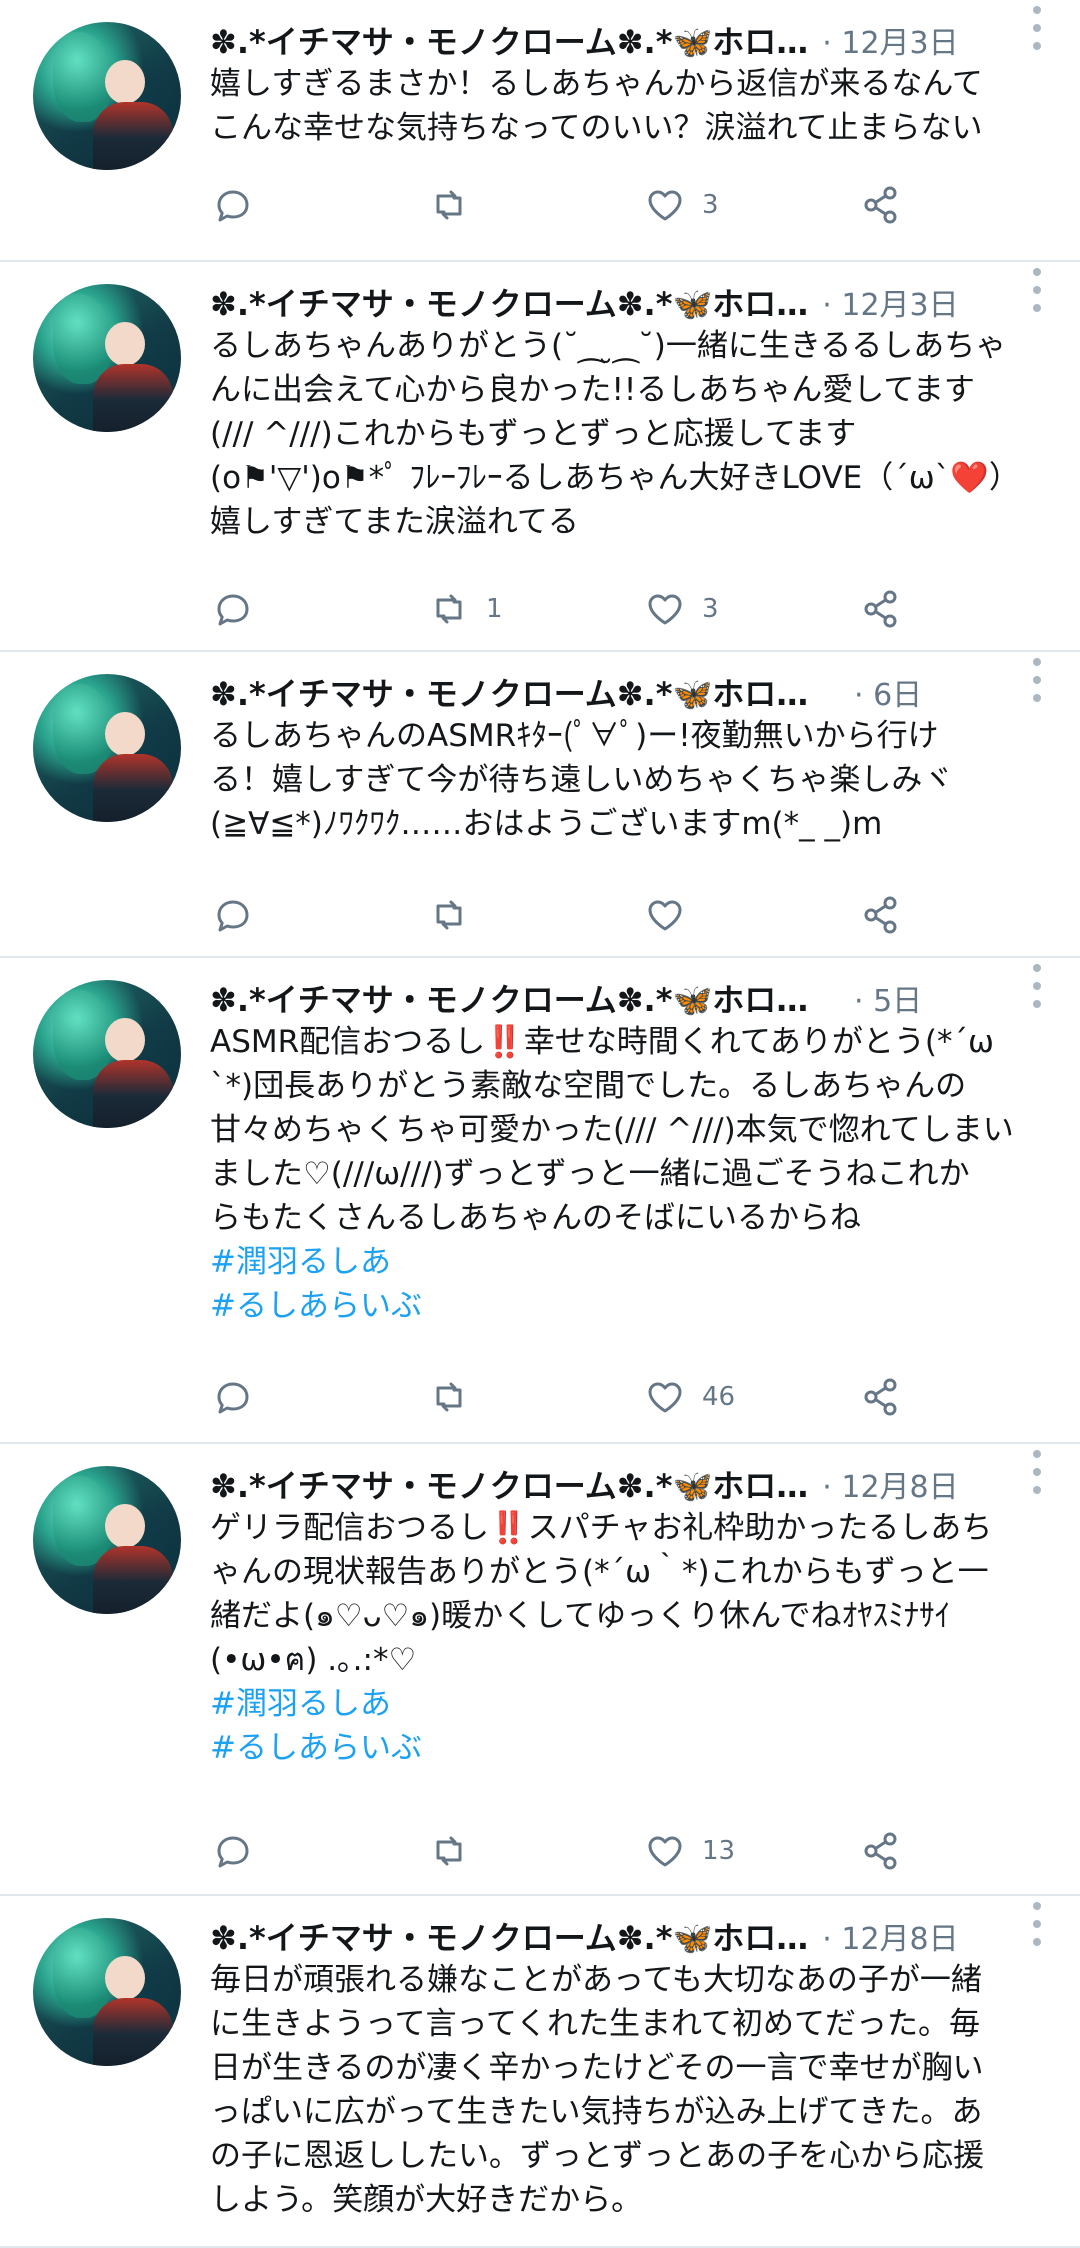 The image size is (1080, 2248). What do you see at coordinates (580, 1616) in the screenshot?
I see `tweet-text-line: 緒だよ(๑♡ᴗ♡๑)暖かくしてゆっくり休んでねｵﾔｽﾐﾅｻｲ` at bounding box center [580, 1616].